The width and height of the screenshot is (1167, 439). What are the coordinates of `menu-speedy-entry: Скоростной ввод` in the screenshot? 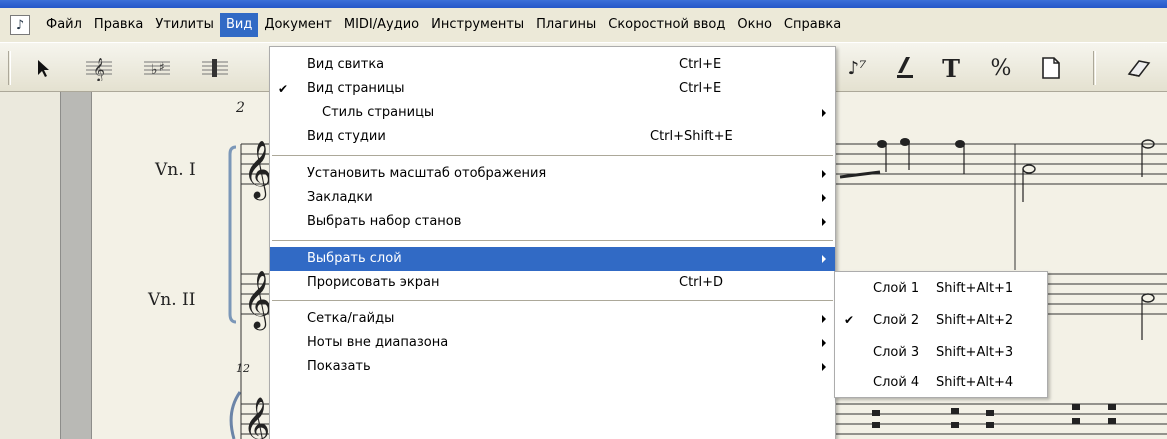 It's located at (666, 25).